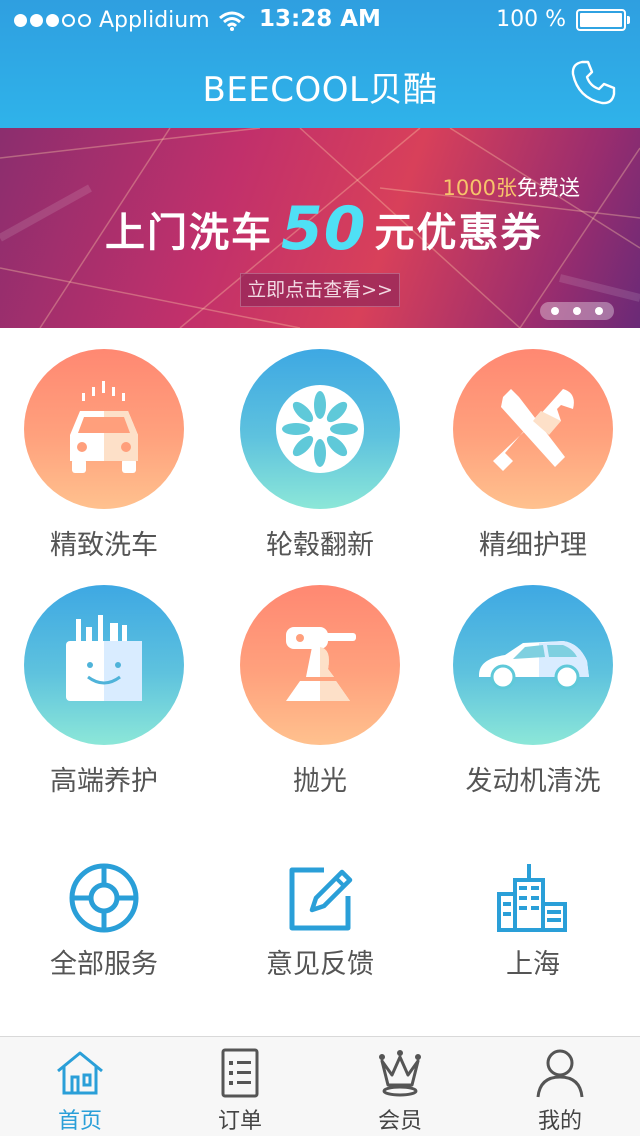 Image resolution: width=640 pixels, height=1136 pixels. Describe the element at coordinates (320, 665) in the screenshot. I see `polisher-icon` at that location.